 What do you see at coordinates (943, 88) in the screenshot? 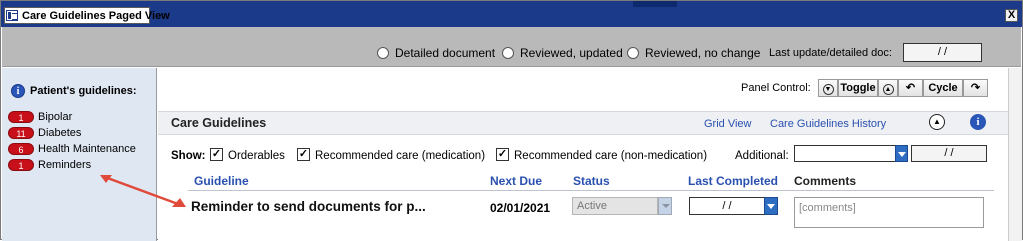
I see `cycle-button: Cycle` at bounding box center [943, 88].